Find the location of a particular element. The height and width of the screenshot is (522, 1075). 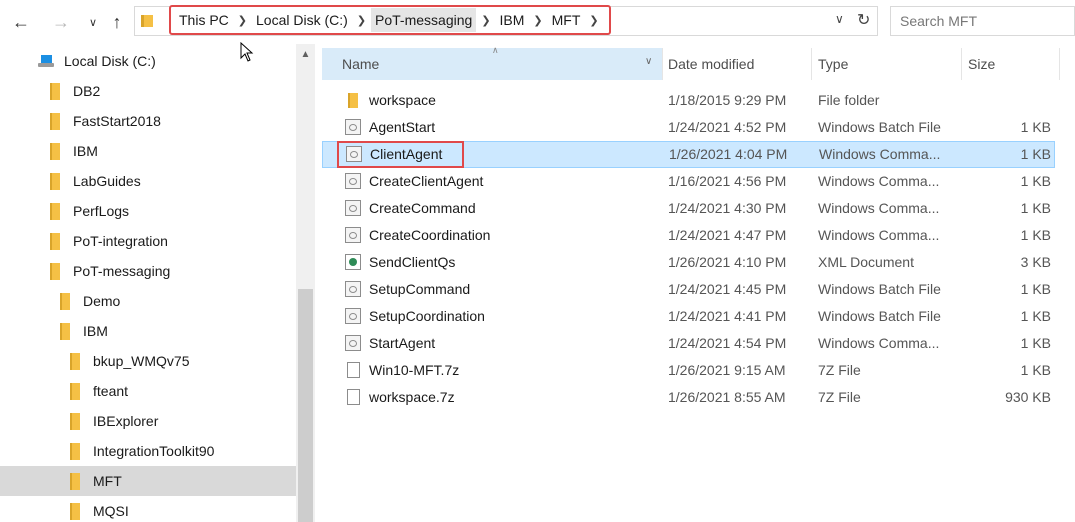

file-name: CreateCoordination is located at coordinates (430, 235).